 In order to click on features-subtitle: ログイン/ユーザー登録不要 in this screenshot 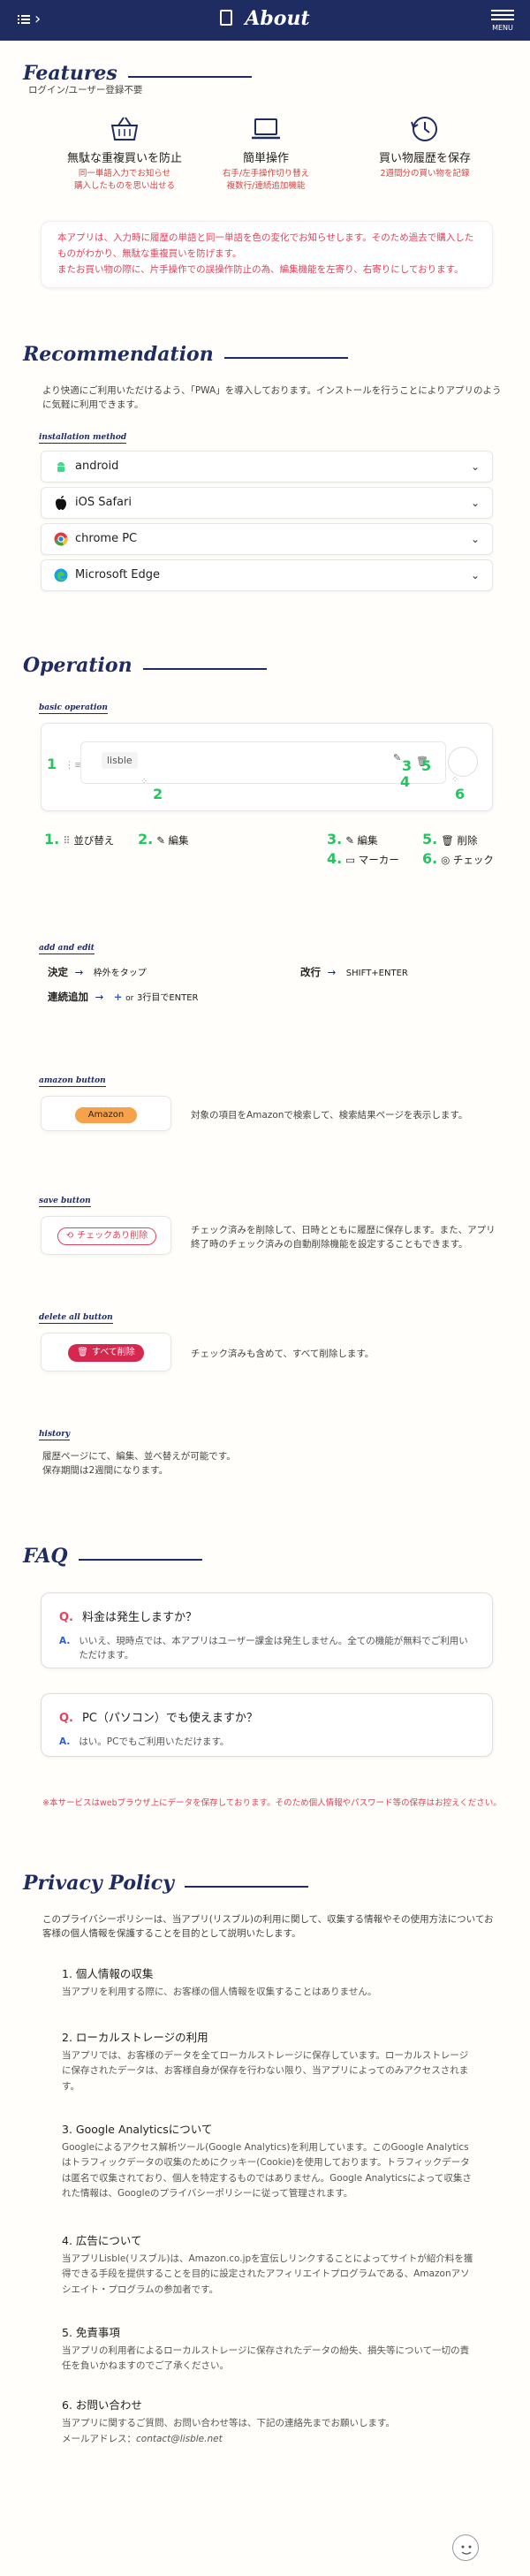, I will do `click(85, 90)`.